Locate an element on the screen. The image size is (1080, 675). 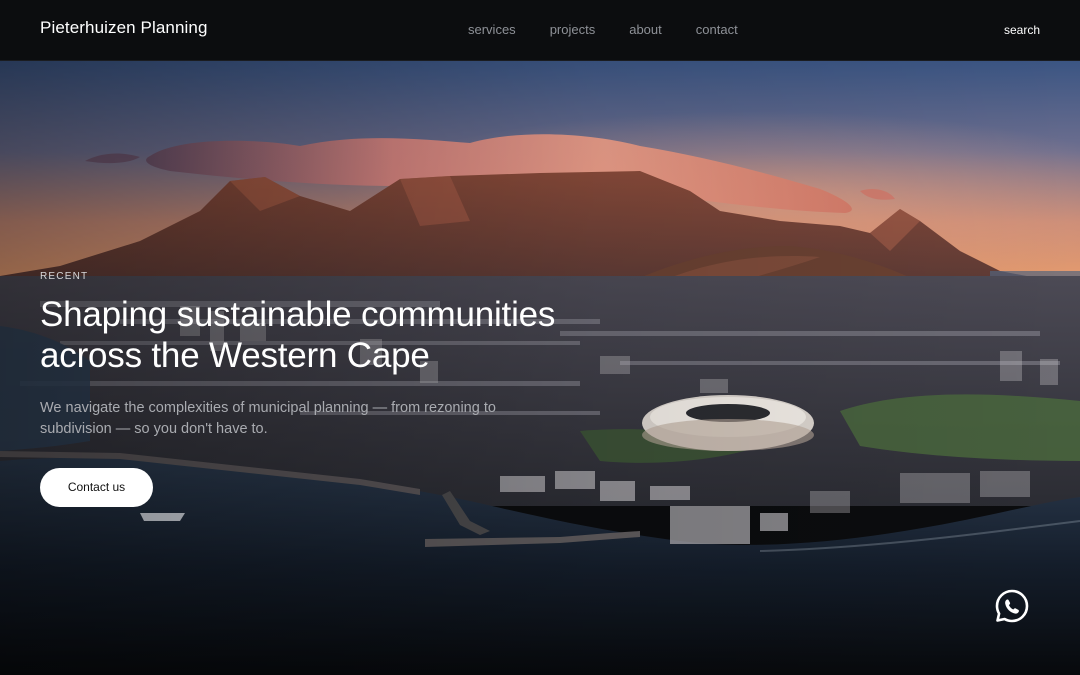
brand-logo-text: Pieterhuizen Planning is located at coordinates (124, 28).